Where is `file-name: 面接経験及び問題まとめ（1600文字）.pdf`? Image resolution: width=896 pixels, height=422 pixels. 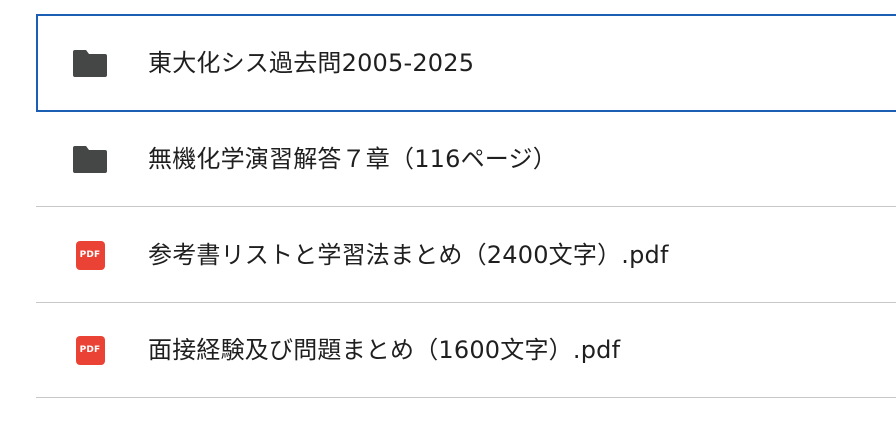 file-name: 面接経験及び問題まとめ（1600文字）.pdf is located at coordinates (384, 350).